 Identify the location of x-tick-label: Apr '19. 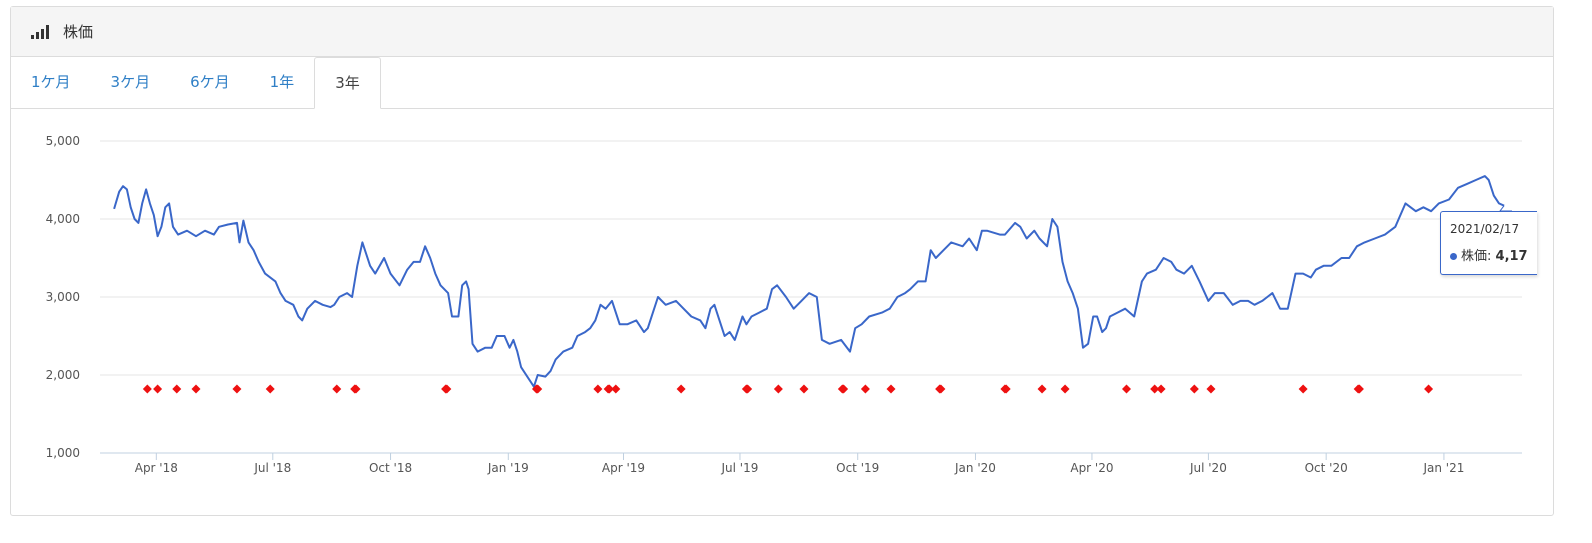
(623, 468).